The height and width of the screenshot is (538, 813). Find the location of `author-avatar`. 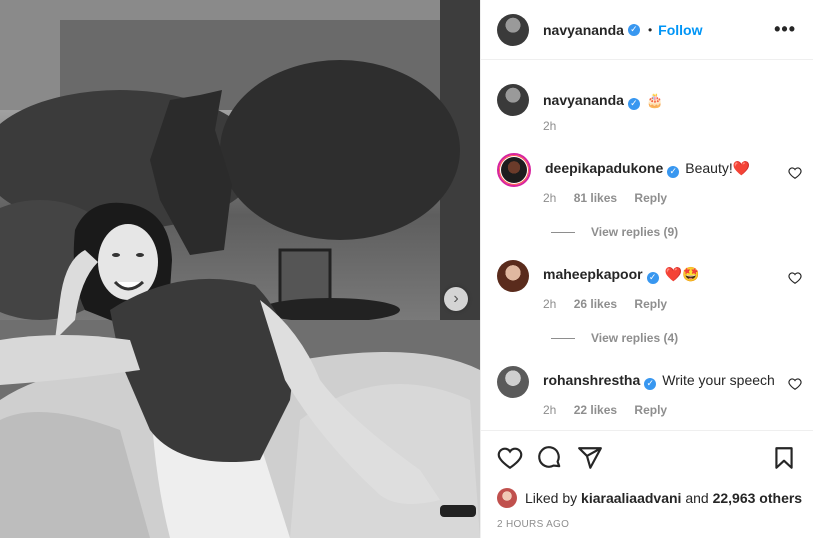

author-avatar is located at coordinates (513, 29).